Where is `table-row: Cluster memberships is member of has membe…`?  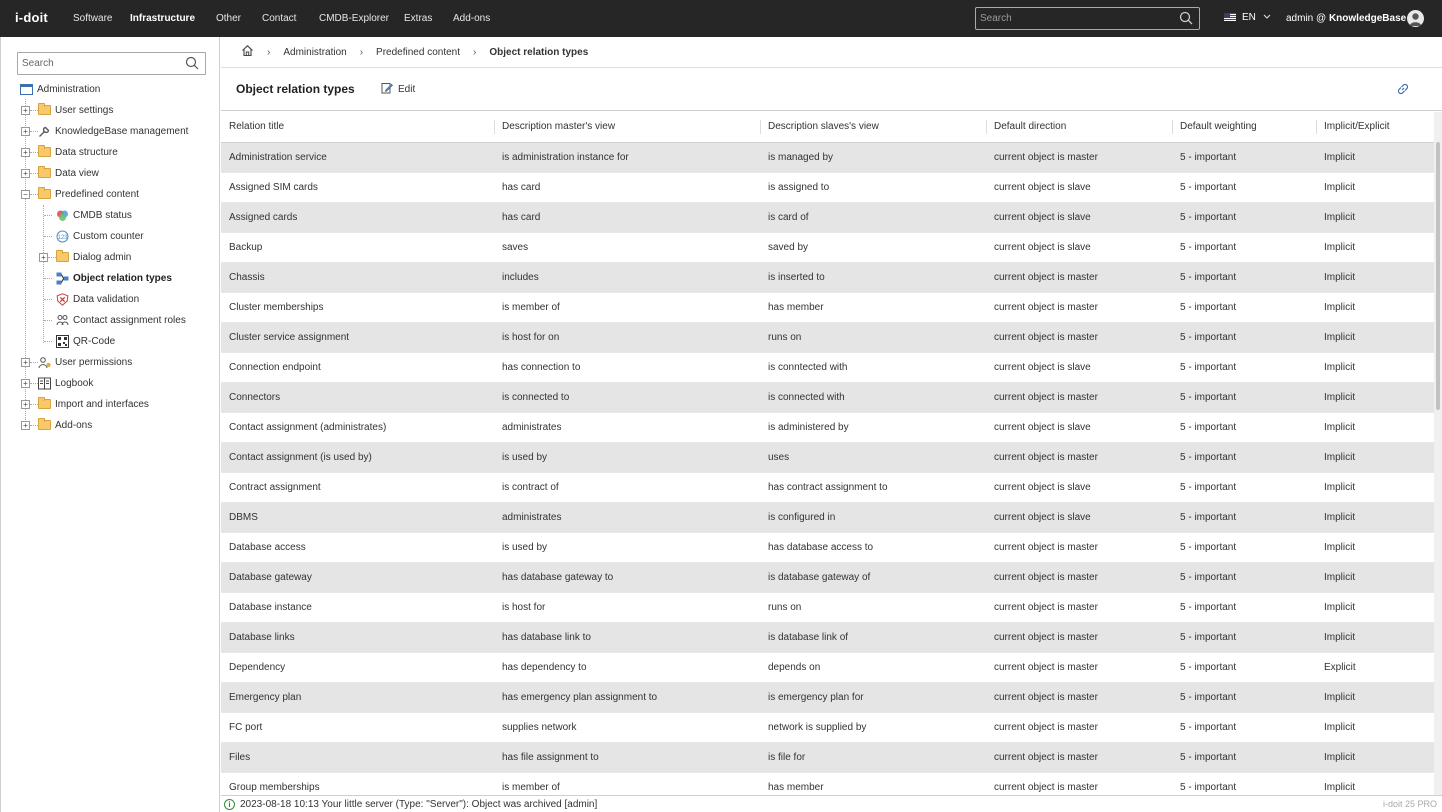 table-row: Cluster memberships is member of has membe… is located at coordinates (827, 307).